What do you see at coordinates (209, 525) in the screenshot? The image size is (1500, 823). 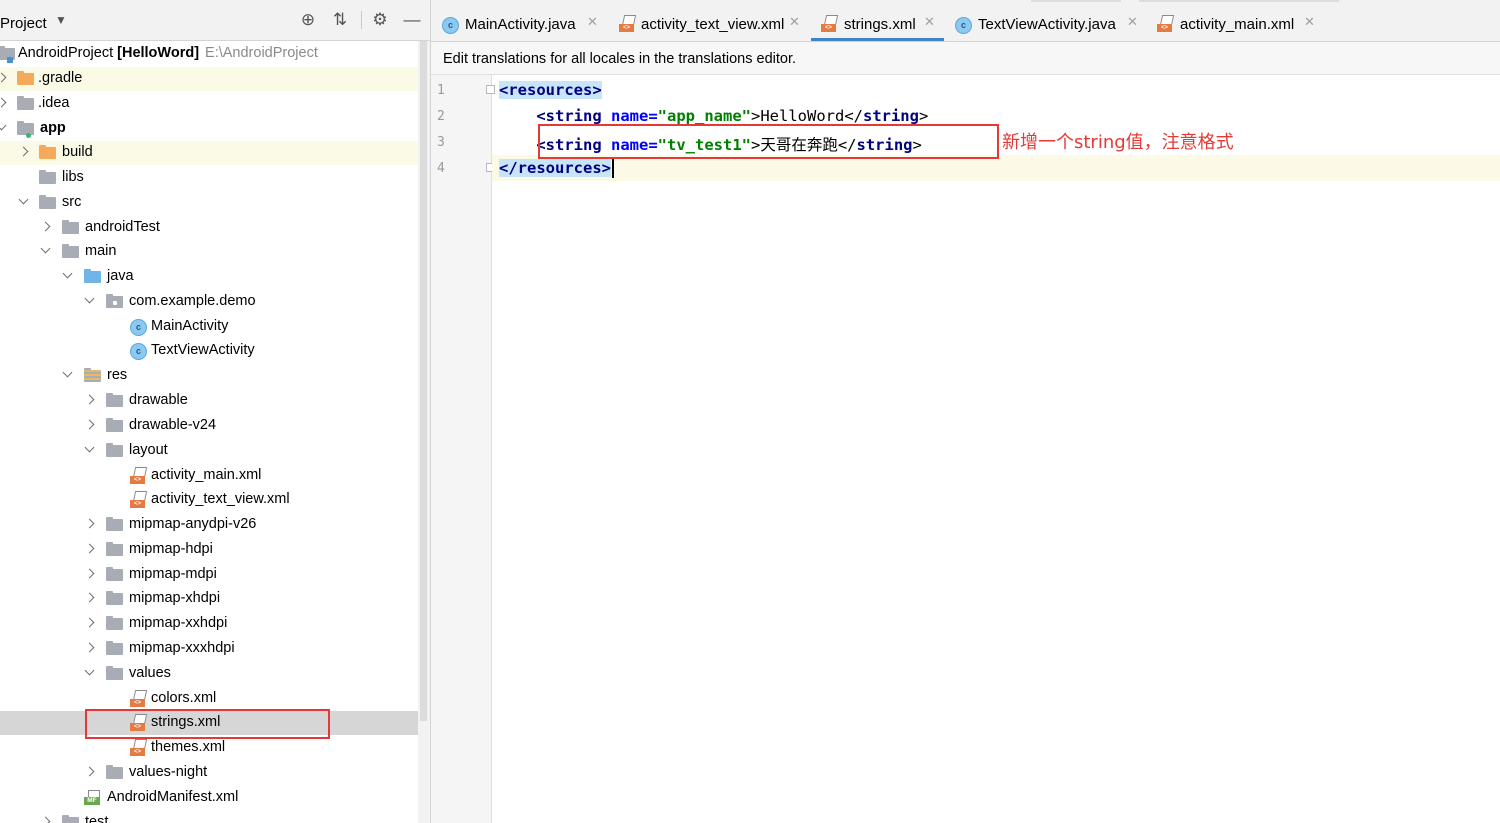 I see `tree-item-mipmap-anydpi-v26: mipmap-anydpi-v26` at bounding box center [209, 525].